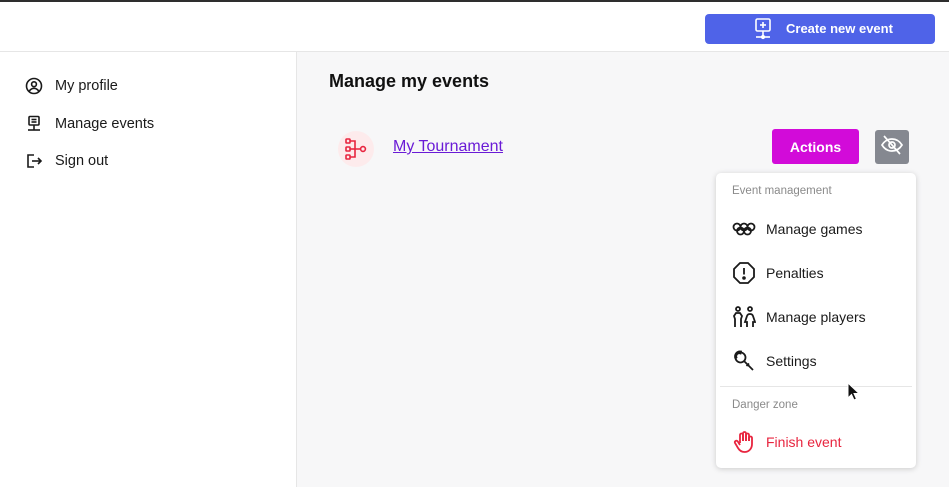 This screenshot has width=949, height=487. Describe the element at coordinates (854, 391) in the screenshot. I see `mouse-cursor-icon` at that location.